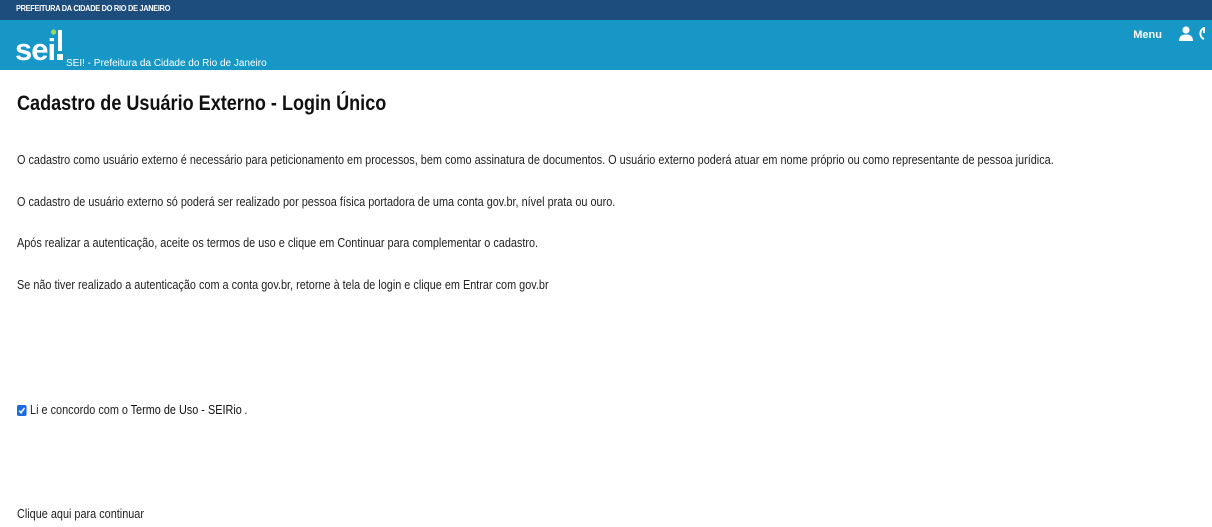 This screenshot has width=1212, height=527. What do you see at coordinates (606, 10) in the screenshot?
I see `top-government-bar: PREFEITURA DA CIDADE DO RIO DE JANEIRO` at bounding box center [606, 10].